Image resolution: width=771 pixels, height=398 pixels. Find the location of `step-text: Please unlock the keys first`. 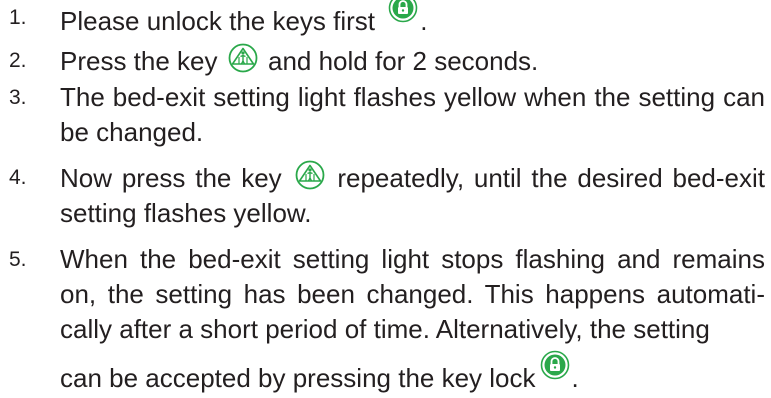

step-text: Please unlock the keys first is located at coordinates (218, 21).